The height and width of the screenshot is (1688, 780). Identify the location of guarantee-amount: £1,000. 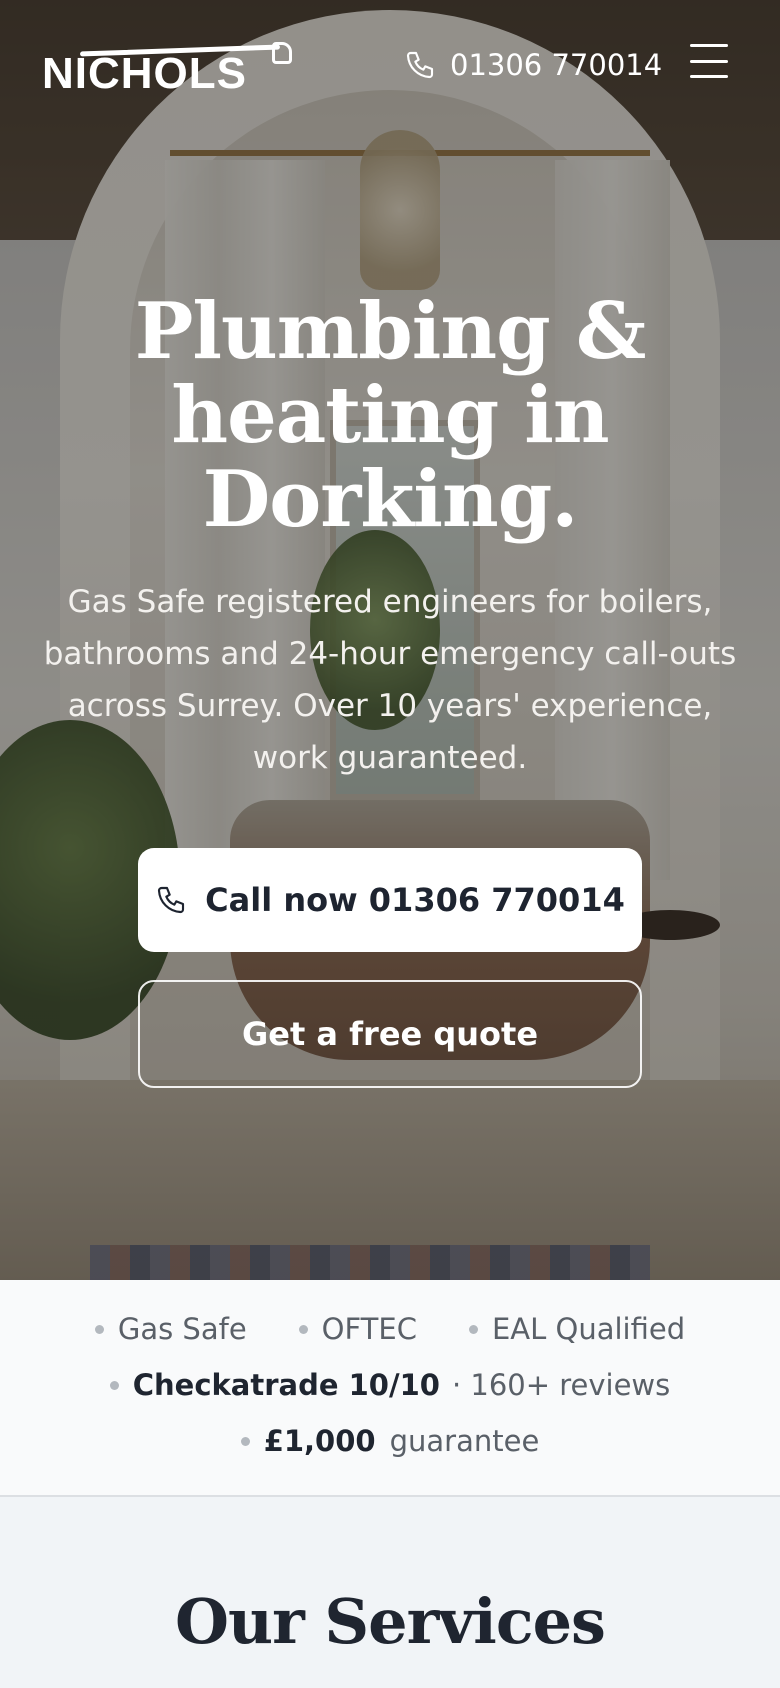
(319, 1441).